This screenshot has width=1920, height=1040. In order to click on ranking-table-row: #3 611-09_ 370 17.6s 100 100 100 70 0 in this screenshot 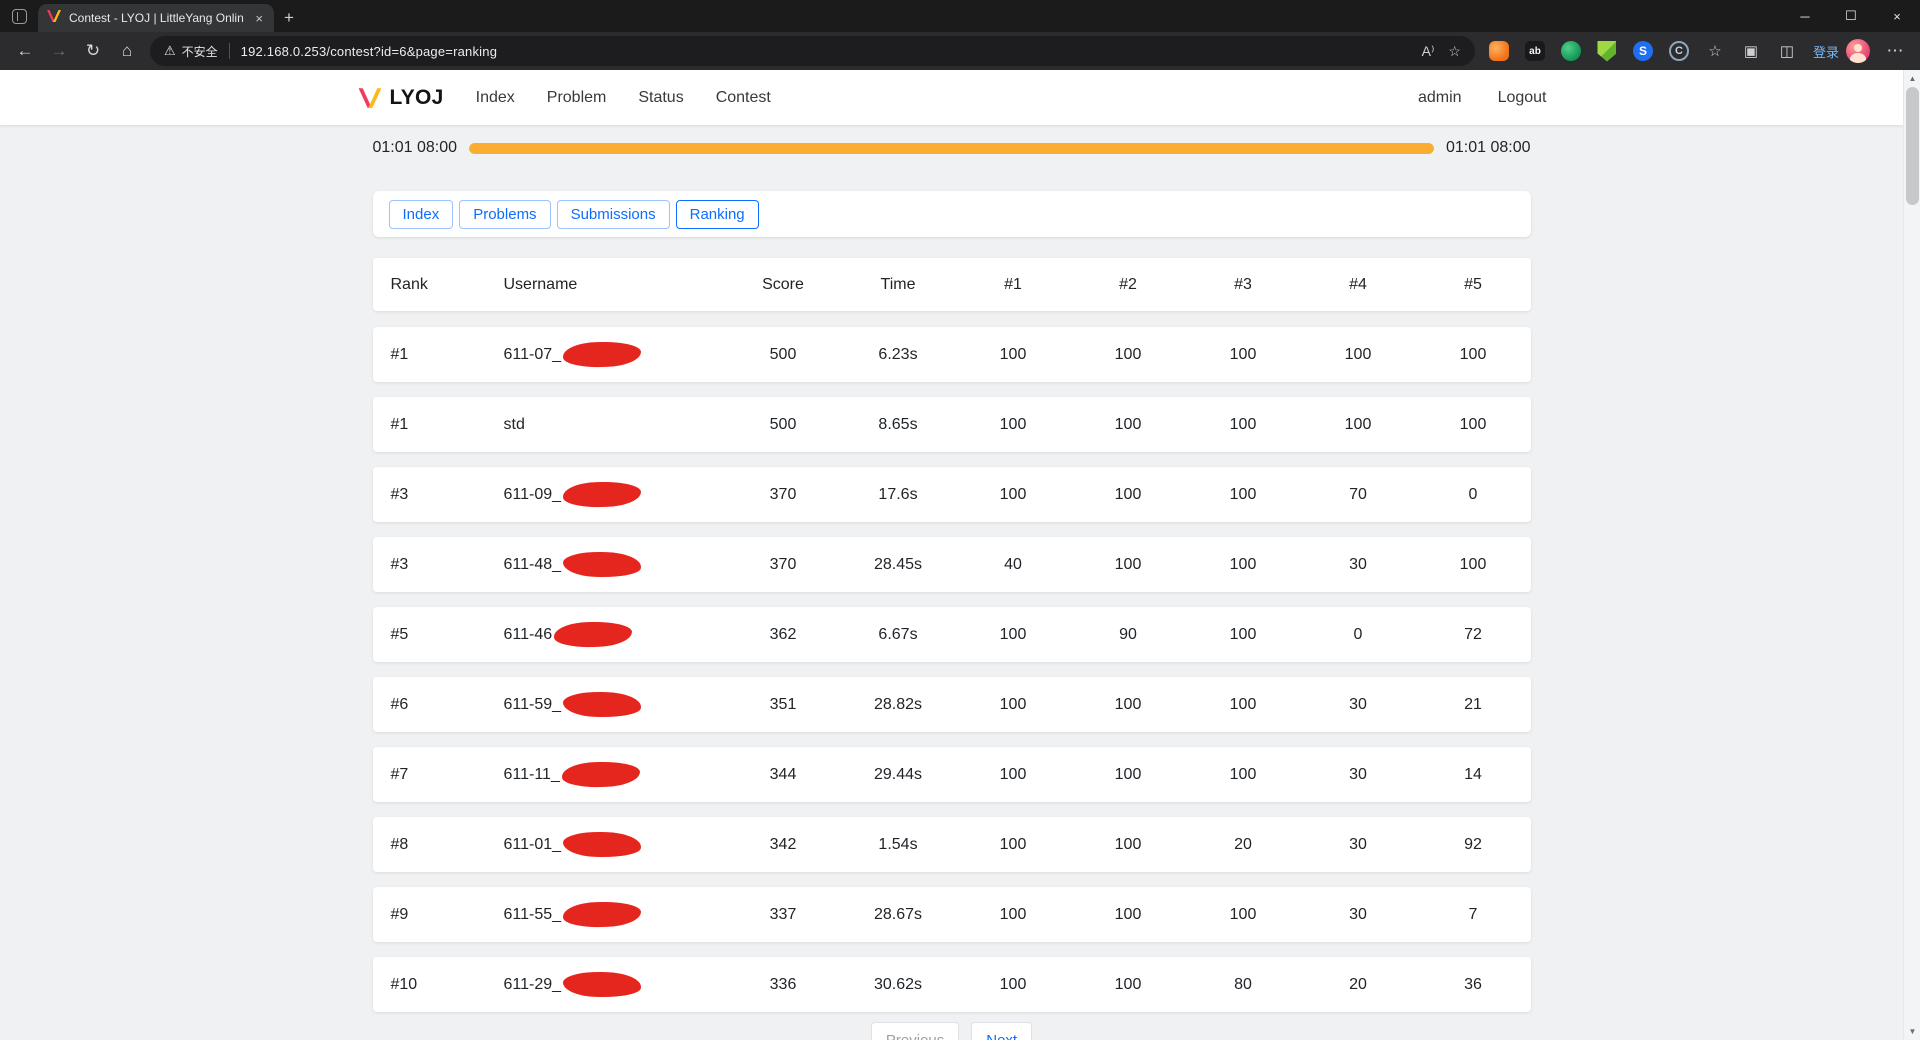, I will do `click(951, 494)`.